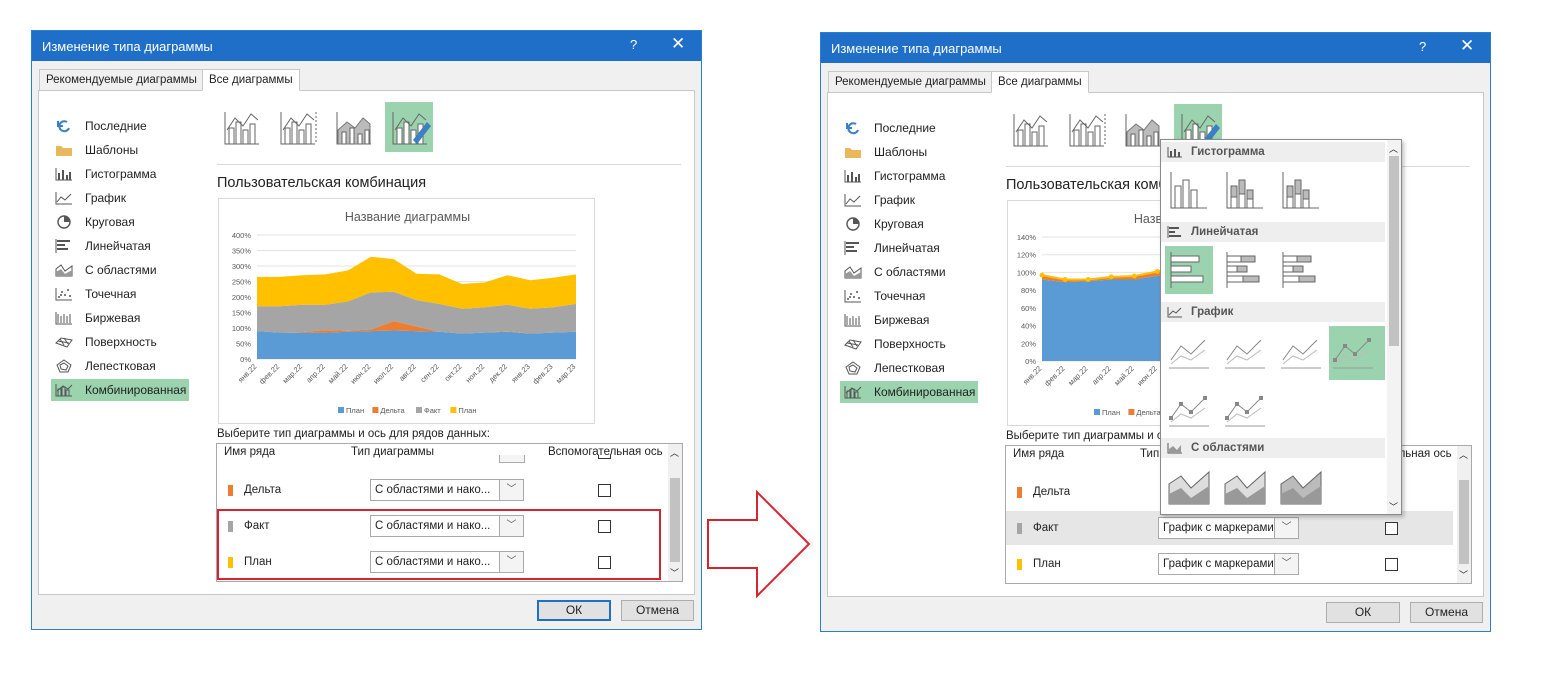 The height and width of the screenshot is (685, 1542). What do you see at coordinates (1245, 190) in the screenshot?
I see `chart-subtype-stacked-column` at bounding box center [1245, 190].